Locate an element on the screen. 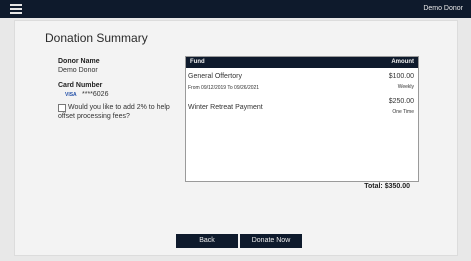 This screenshot has height=261, width=471. fund-amount: $100.00 is located at coordinates (401, 76).